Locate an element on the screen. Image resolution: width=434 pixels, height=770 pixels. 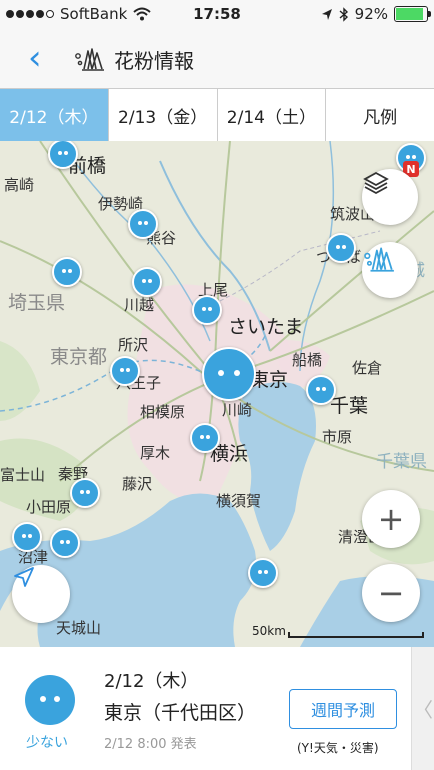
current-location-button is located at coordinates (41, 594).